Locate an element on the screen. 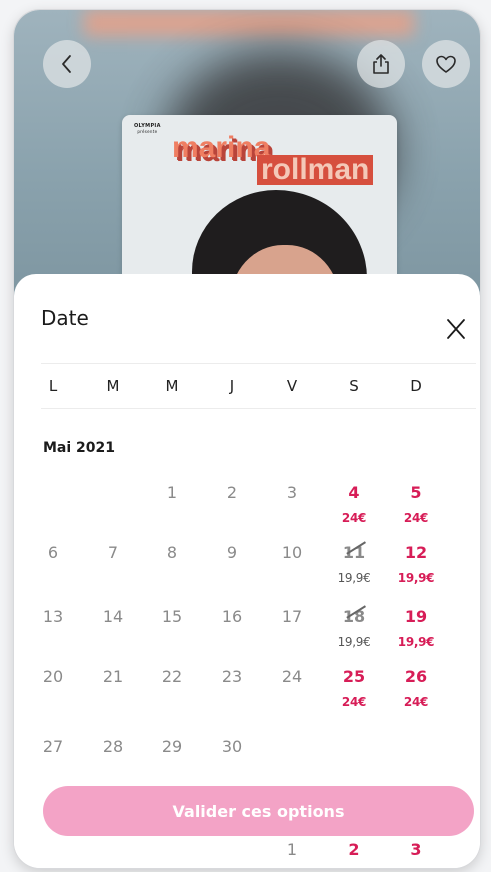 Image resolution: width=491 pixels, height=872 pixels. calendar-day-number: 10 is located at coordinates (292, 552).